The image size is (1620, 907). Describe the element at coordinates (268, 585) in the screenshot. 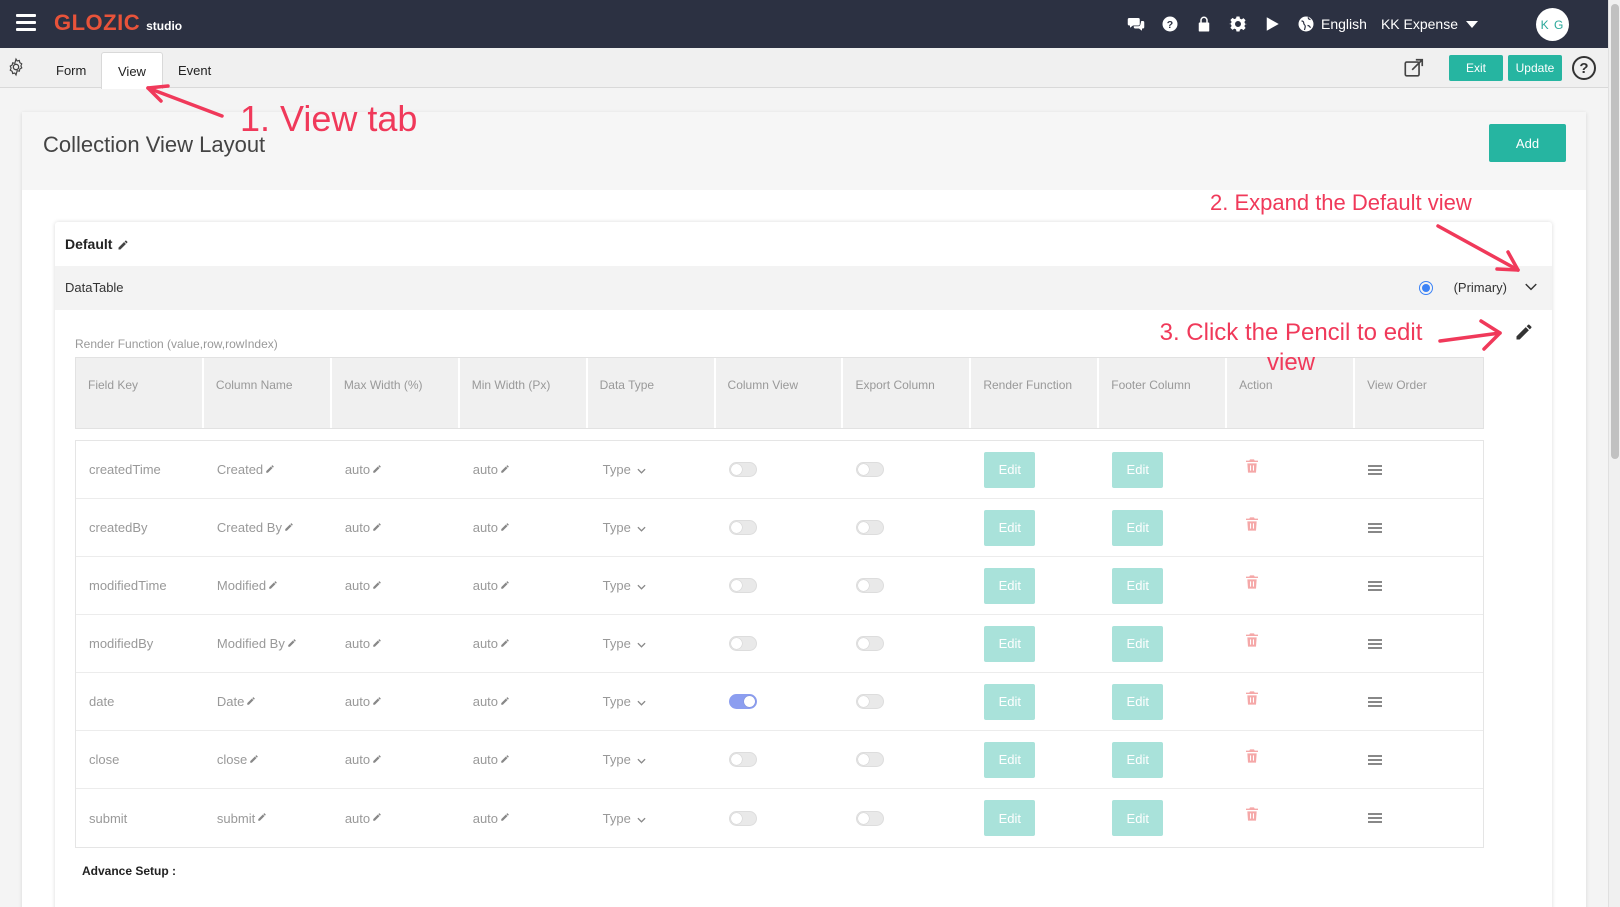

I see `column-name-cell: Modified` at that location.